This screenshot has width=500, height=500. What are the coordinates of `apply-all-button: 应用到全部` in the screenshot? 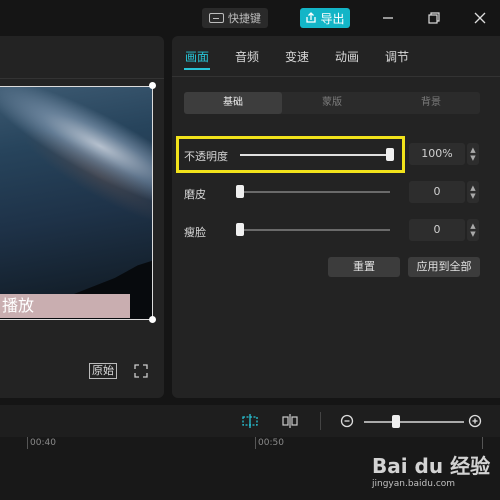 It's located at (444, 267).